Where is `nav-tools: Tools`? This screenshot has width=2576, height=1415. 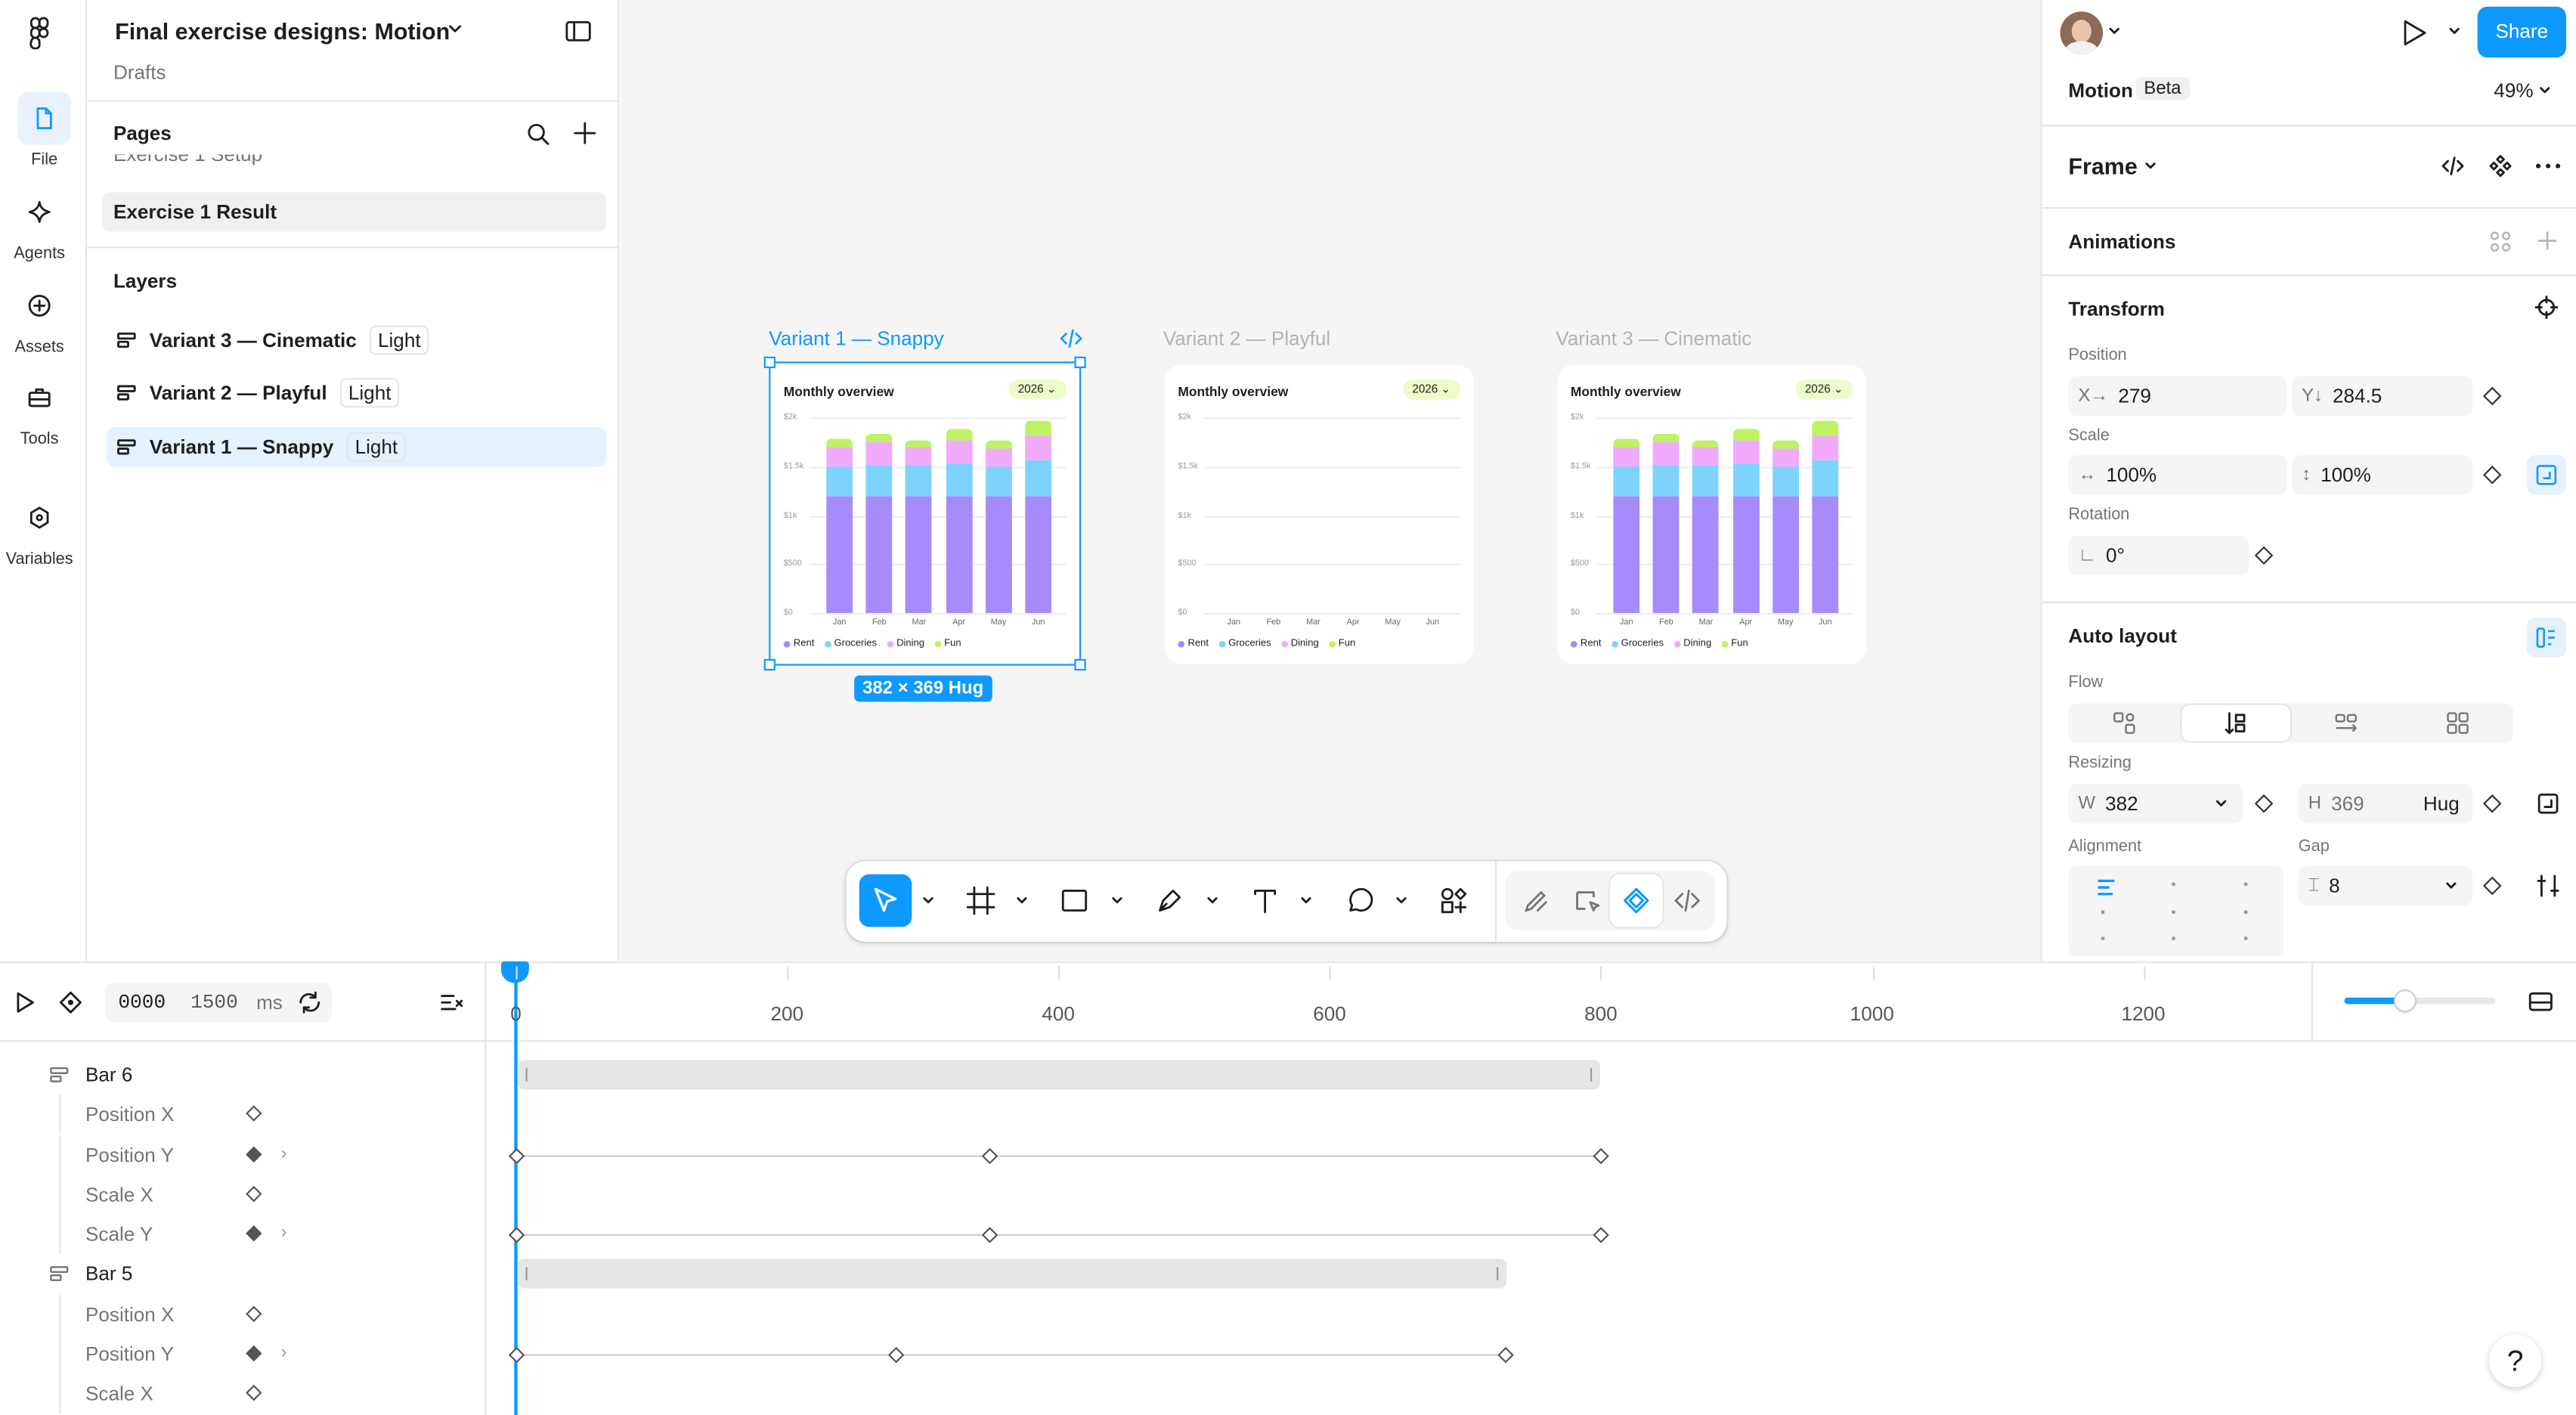
nav-tools: Tools is located at coordinates (39, 410).